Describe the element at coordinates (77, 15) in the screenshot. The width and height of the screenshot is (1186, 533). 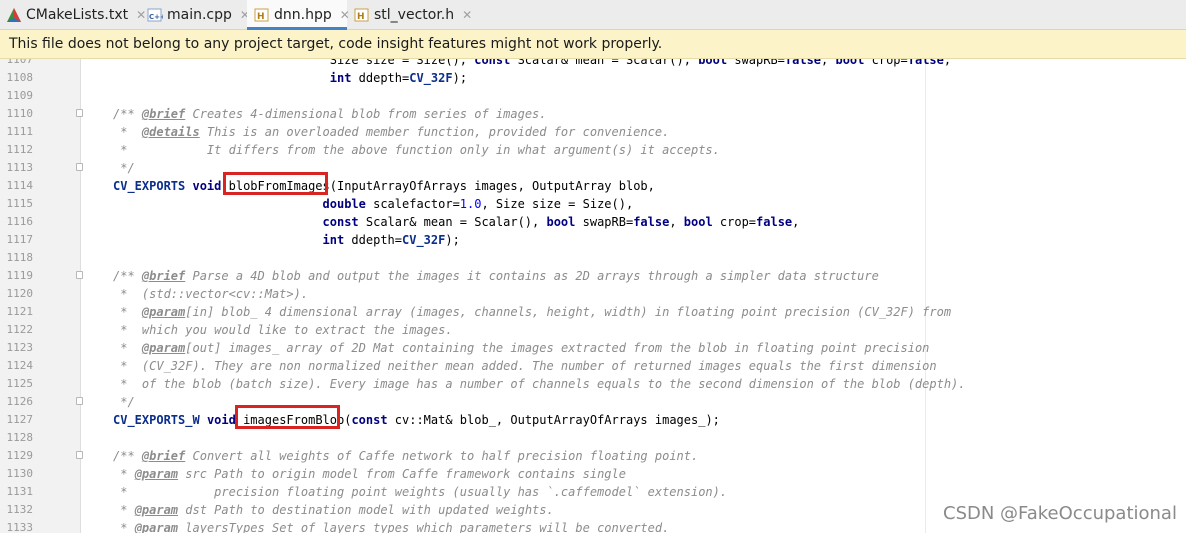
I see `tab-label: CMakeLists.txt` at that location.